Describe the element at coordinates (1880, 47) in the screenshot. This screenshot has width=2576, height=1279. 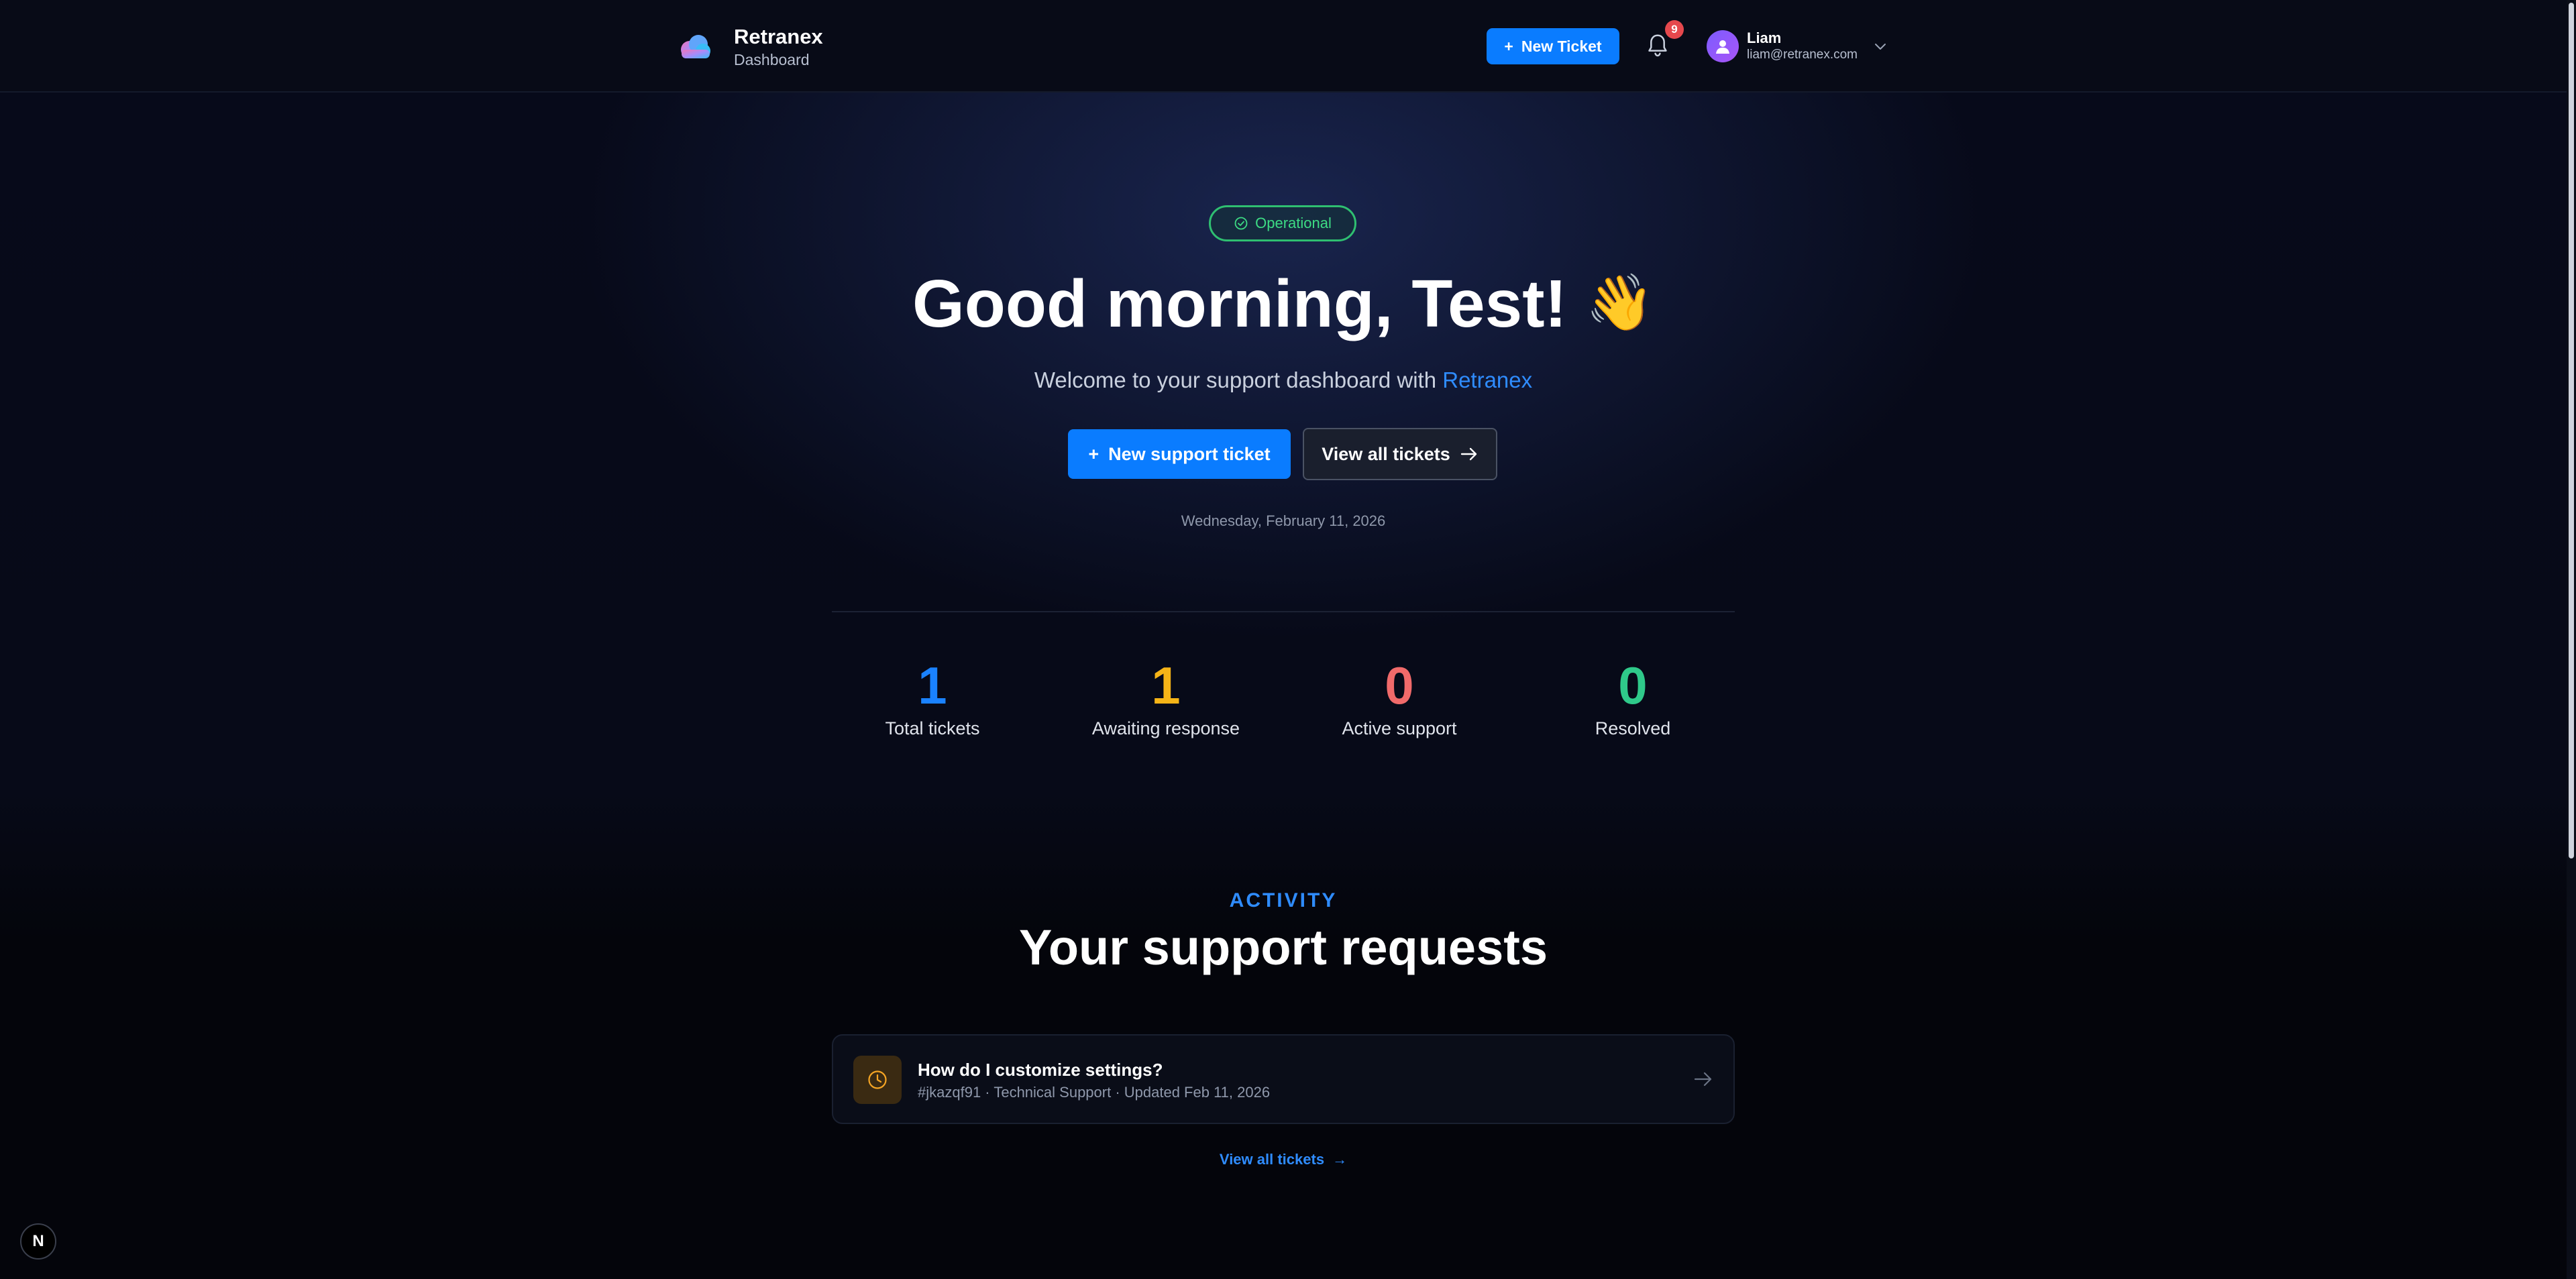
I see `chevron-down-icon` at that location.